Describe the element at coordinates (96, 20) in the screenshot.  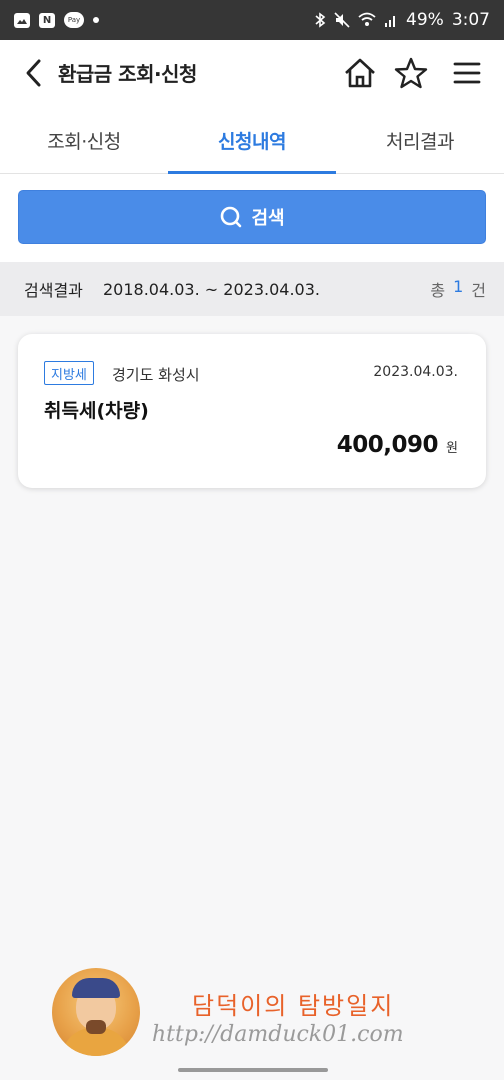
I see `dot-icon` at that location.